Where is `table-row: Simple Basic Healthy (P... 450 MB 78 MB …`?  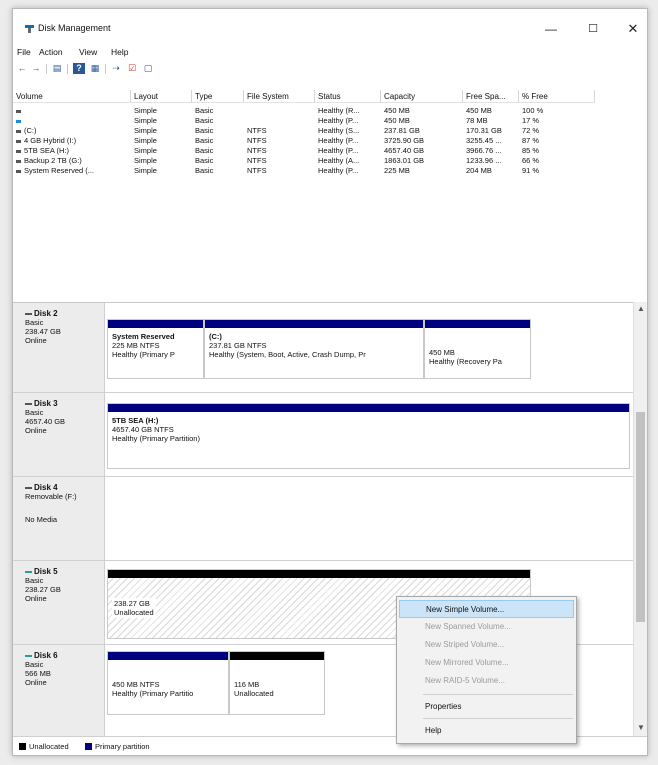 table-row: Simple Basic Healthy (P... 450 MB 78 MB … is located at coordinates (313, 121).